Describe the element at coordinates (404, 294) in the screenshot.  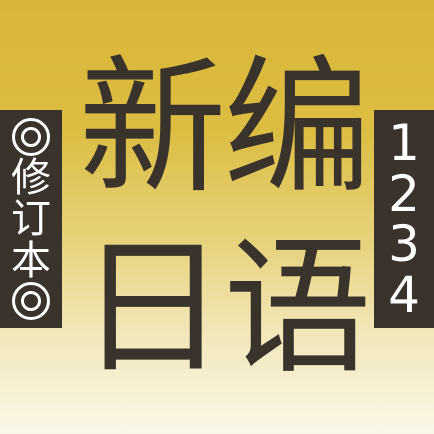
I see `volume-digit-4: 4` at that location.